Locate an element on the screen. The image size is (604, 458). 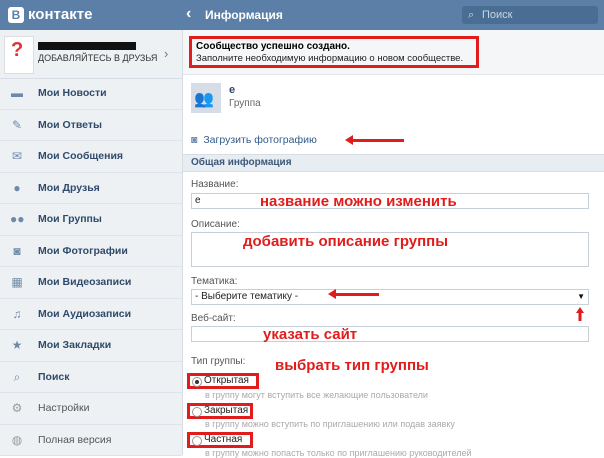
people-icon: 👥 is located at coordinates (204, 99).